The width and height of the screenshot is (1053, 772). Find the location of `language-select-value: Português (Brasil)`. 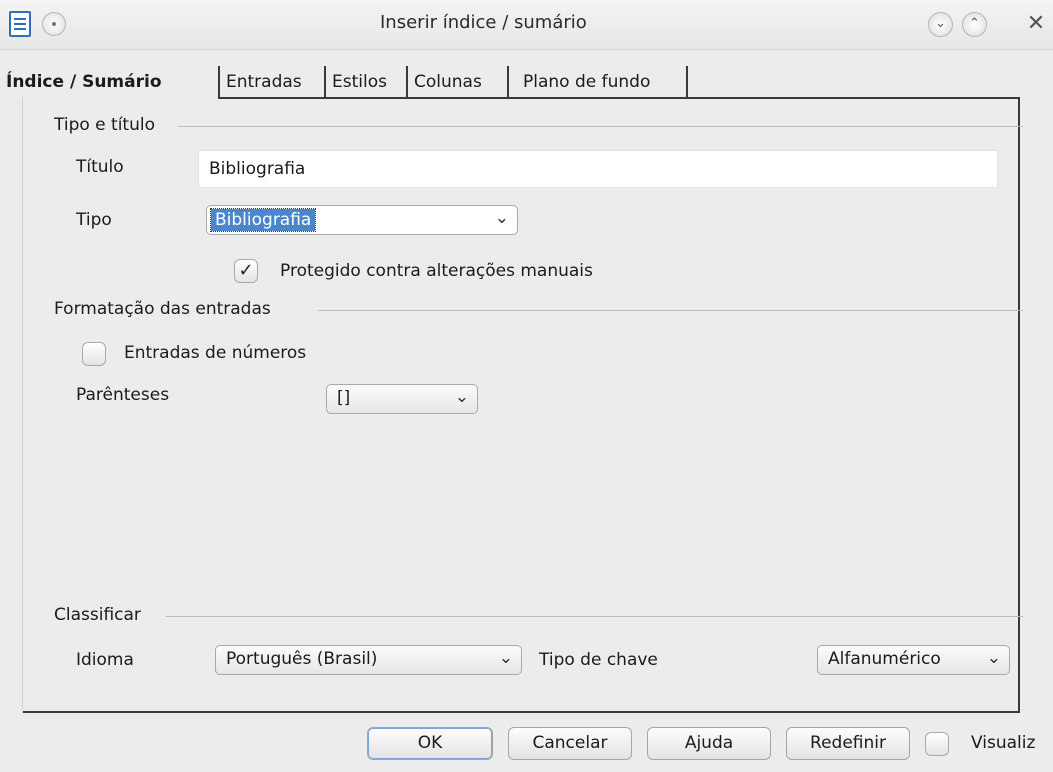

language-select-value: Português (Brasil) is located at coordinates (302, 659).